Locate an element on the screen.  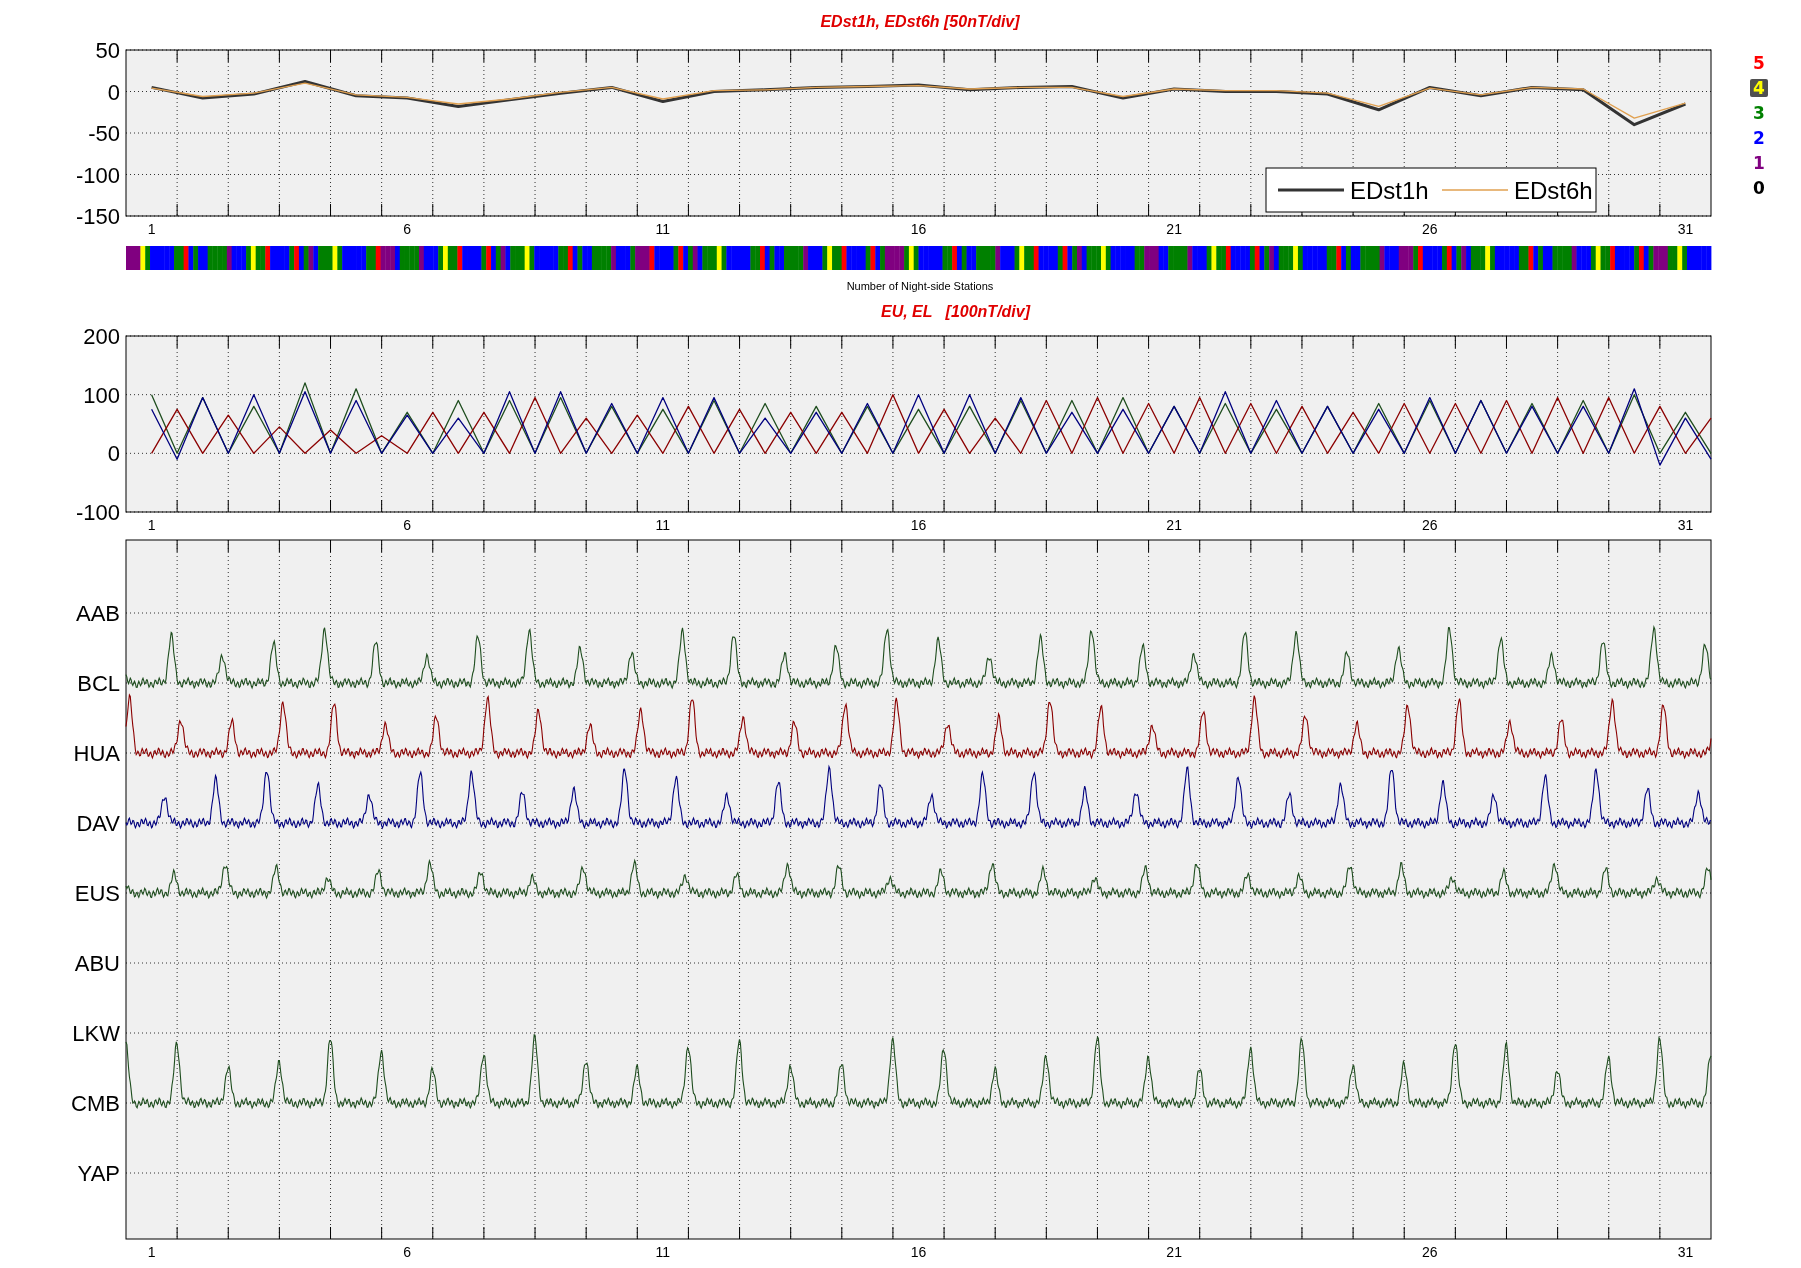
axis-tick-label: 200 is located at coordinates (101, 336).